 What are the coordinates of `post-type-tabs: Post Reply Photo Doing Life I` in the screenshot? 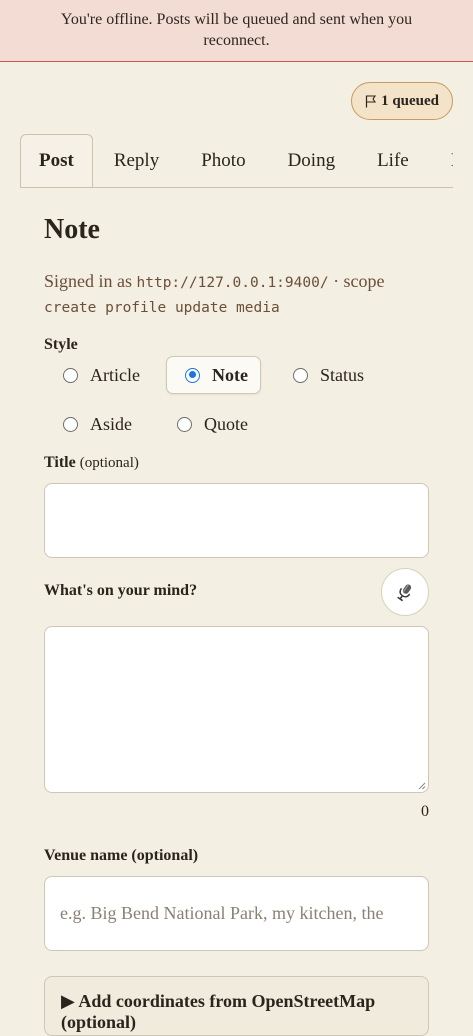 It's located at (236, 161).